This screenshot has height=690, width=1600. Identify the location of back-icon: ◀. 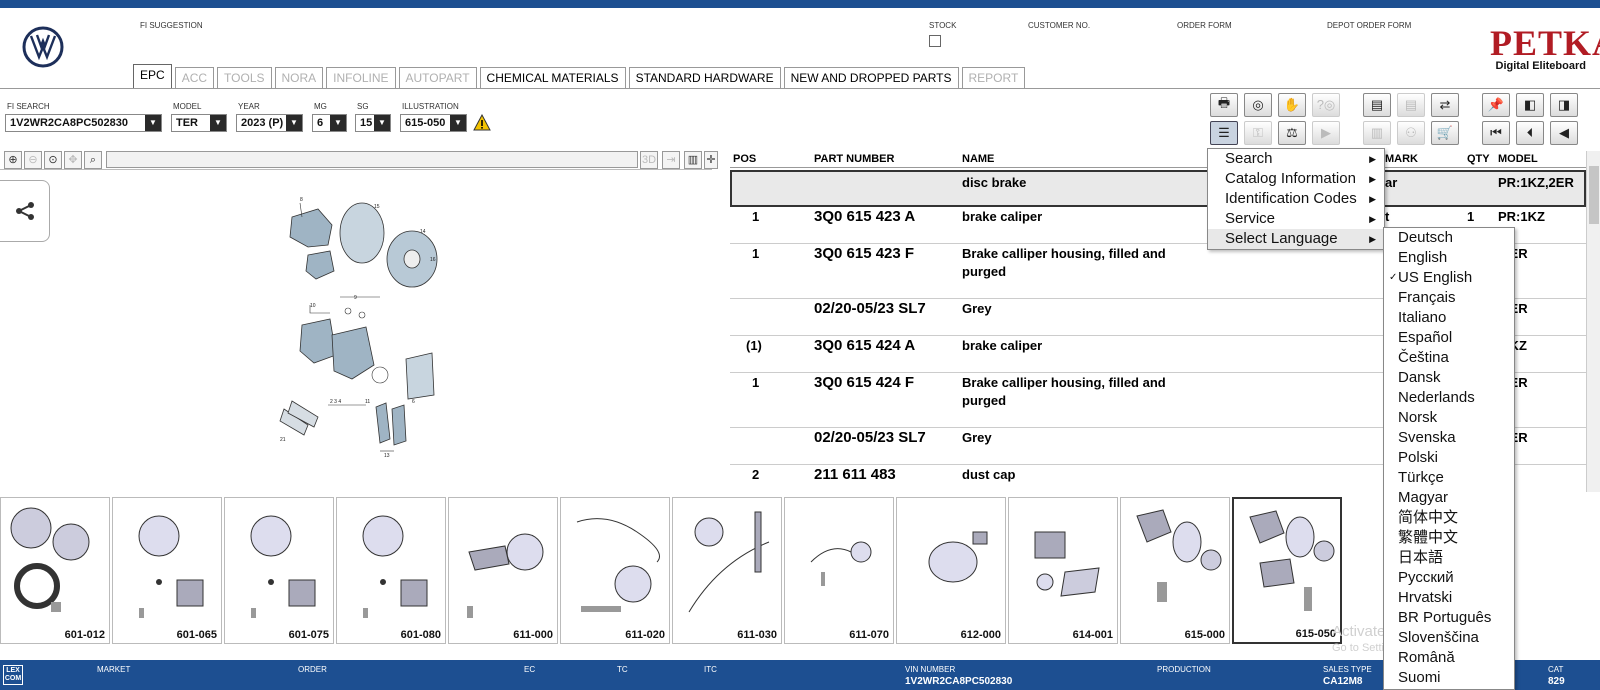
(1564, 133).